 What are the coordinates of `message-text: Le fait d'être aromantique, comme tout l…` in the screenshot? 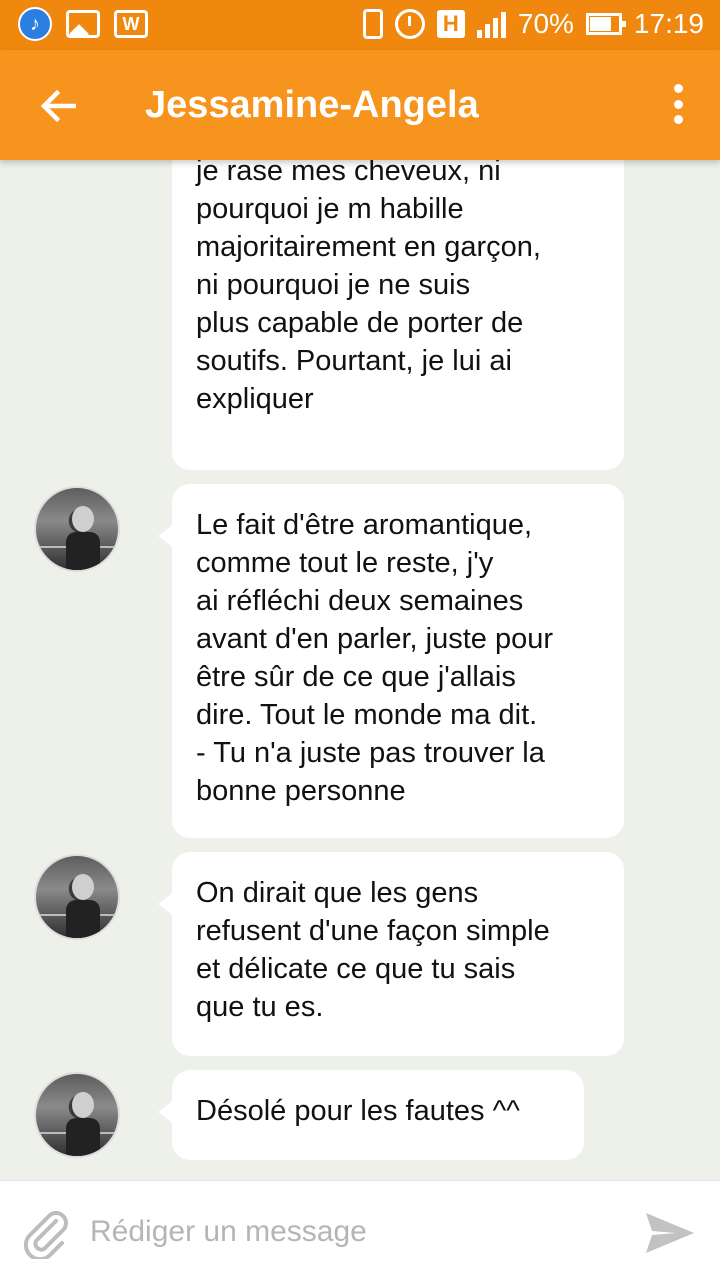 It's located at (374, 658).